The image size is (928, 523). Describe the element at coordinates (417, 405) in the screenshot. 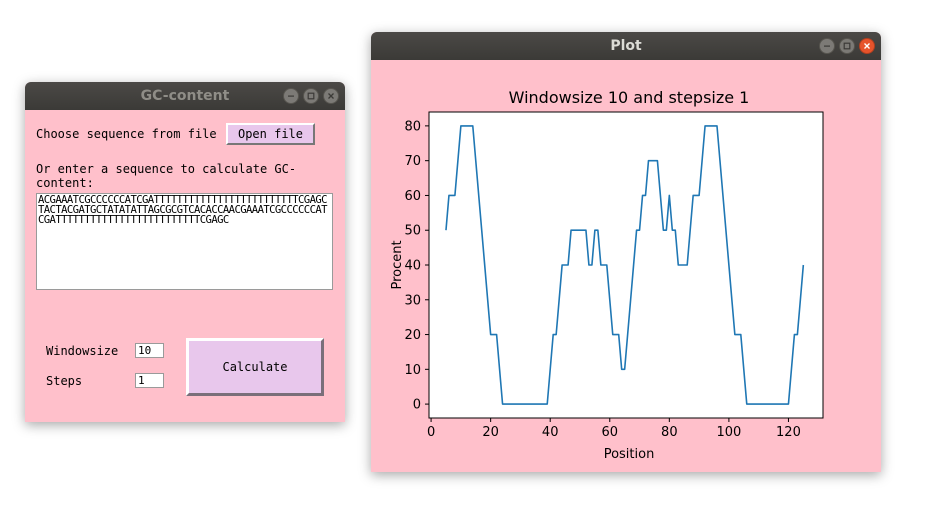

I see `y-tick-label: 0` at that location.